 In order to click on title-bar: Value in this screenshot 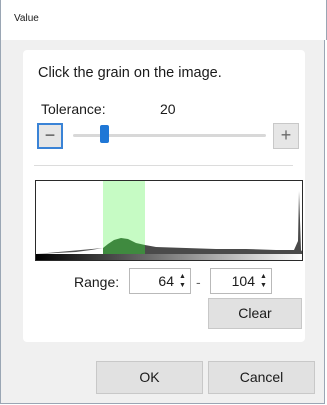, I will do `click(163, 20)`.